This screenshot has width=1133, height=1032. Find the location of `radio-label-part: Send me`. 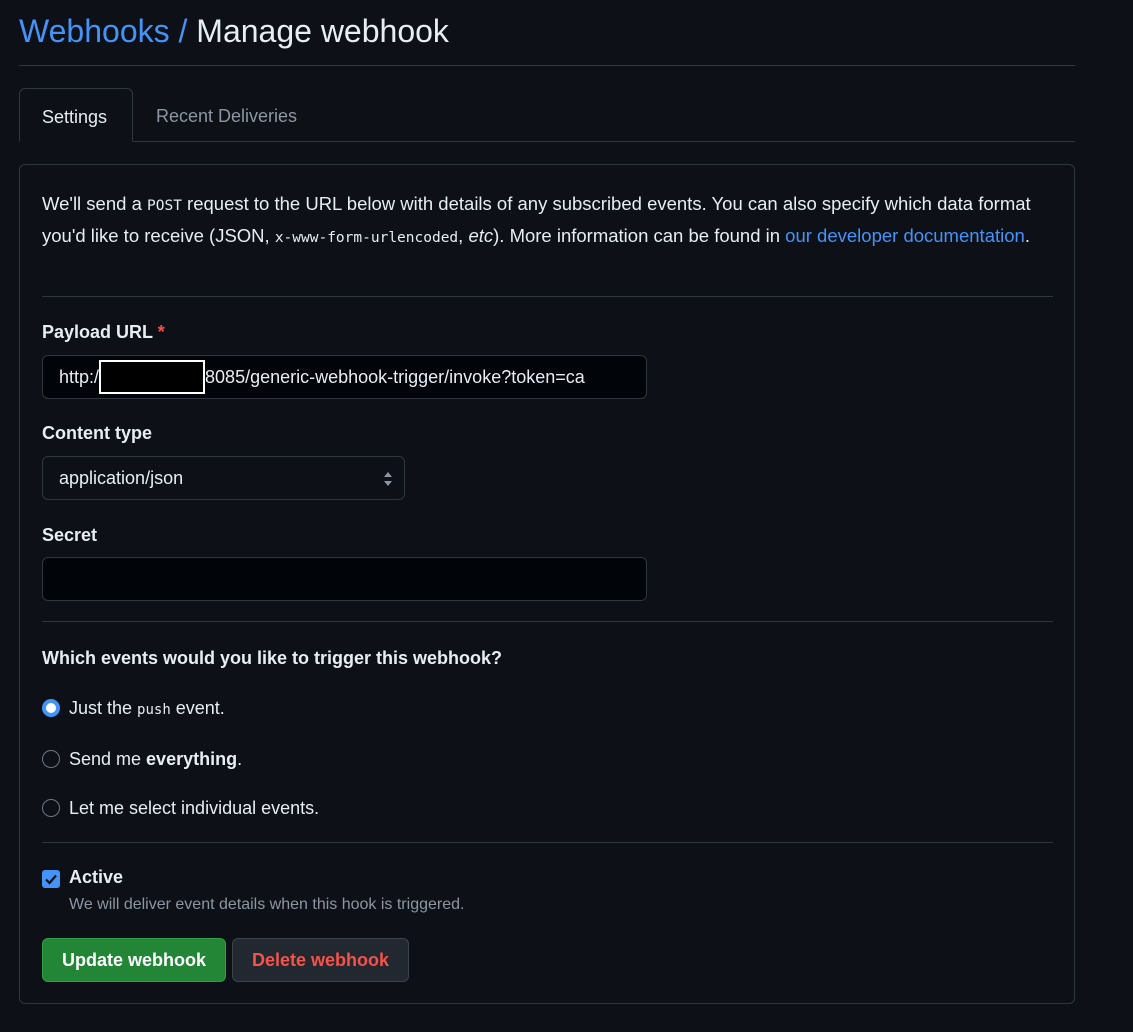

radio-label-part: Send me is located at coordinates (108, 759).